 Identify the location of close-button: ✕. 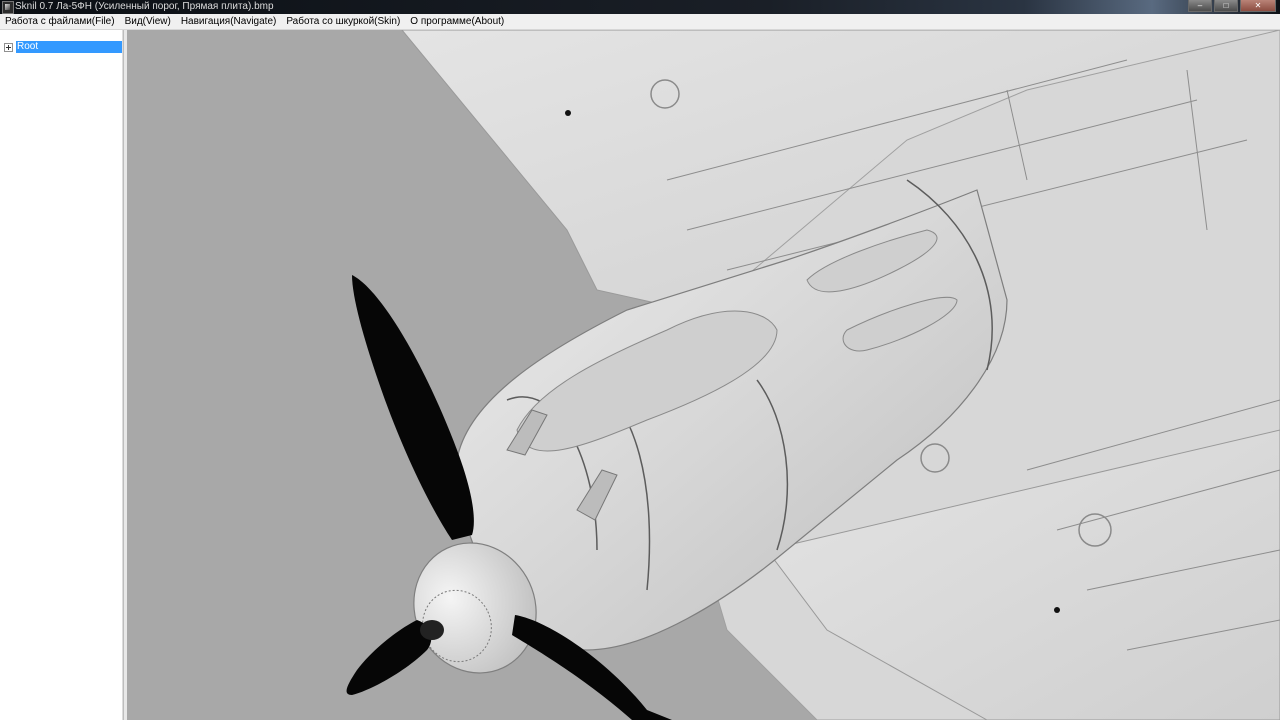
(1258, 6).